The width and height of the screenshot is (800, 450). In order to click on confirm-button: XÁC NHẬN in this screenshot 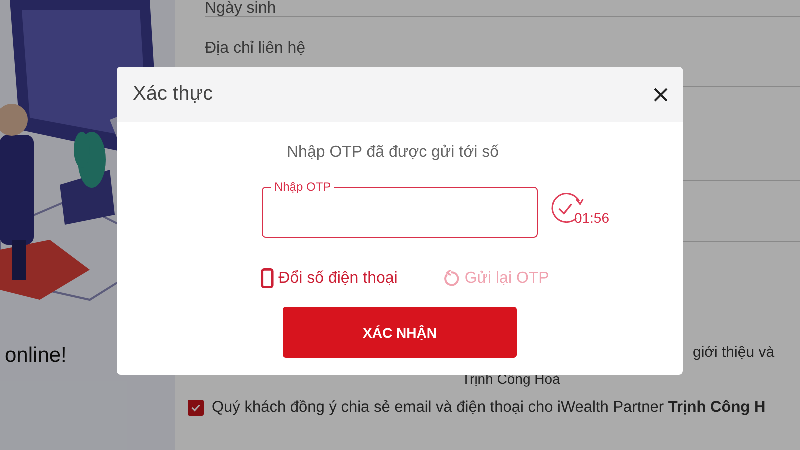, I will do `click(400, 332)`.